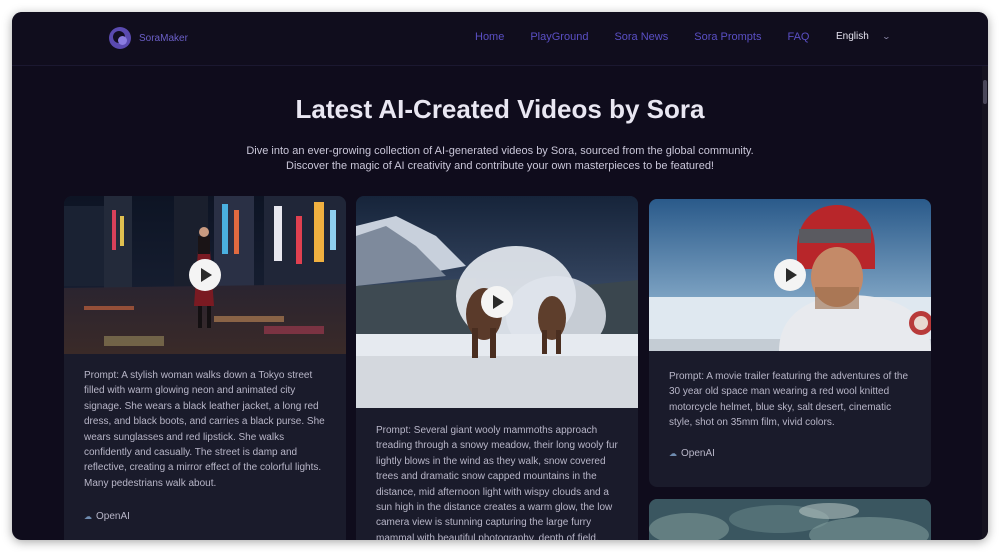  I want to click on language-label: English, so click(852, 36).